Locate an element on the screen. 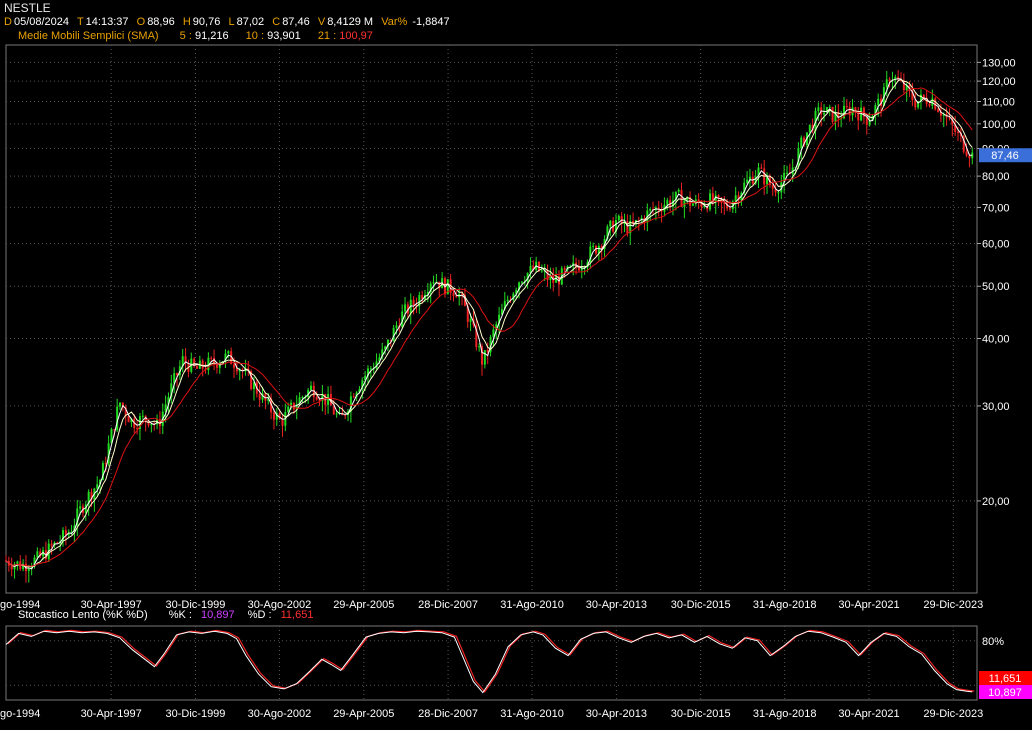  k-value-tag-label: 10,897 is located at coordinates (1005, 693).